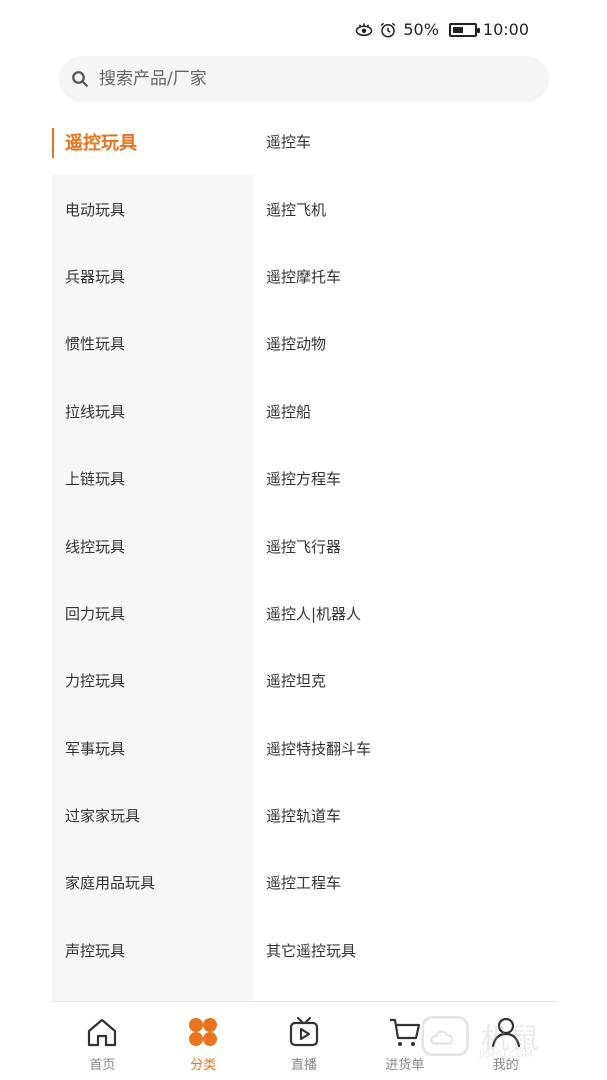  Describe the element at coordinates (405, 545) in the screenshot. I see `subcategory-item: 遥控飞行器` at that location.